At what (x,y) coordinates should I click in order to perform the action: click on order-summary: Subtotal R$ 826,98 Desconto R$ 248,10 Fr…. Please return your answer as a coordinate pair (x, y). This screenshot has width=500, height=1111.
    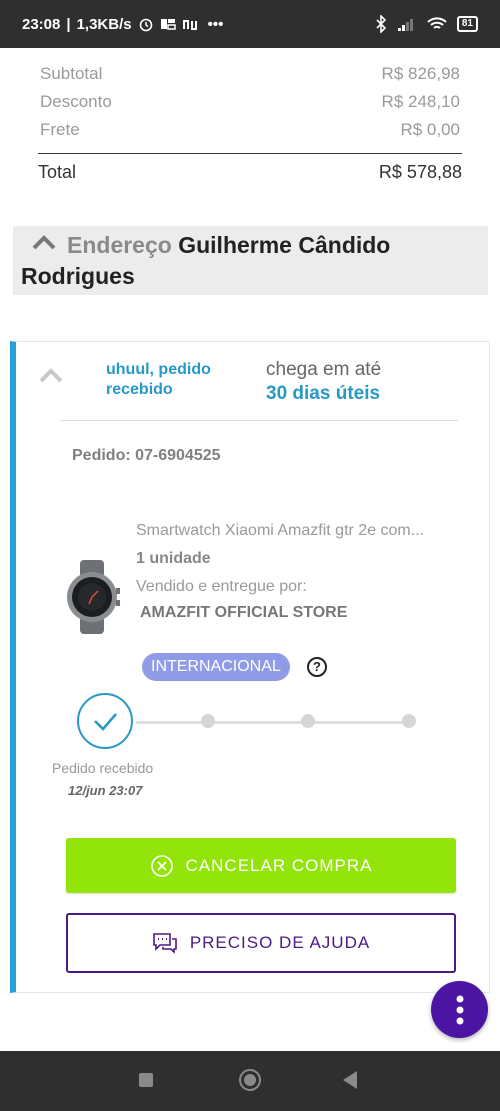
    Looking at the image, I should click on (250, 102).